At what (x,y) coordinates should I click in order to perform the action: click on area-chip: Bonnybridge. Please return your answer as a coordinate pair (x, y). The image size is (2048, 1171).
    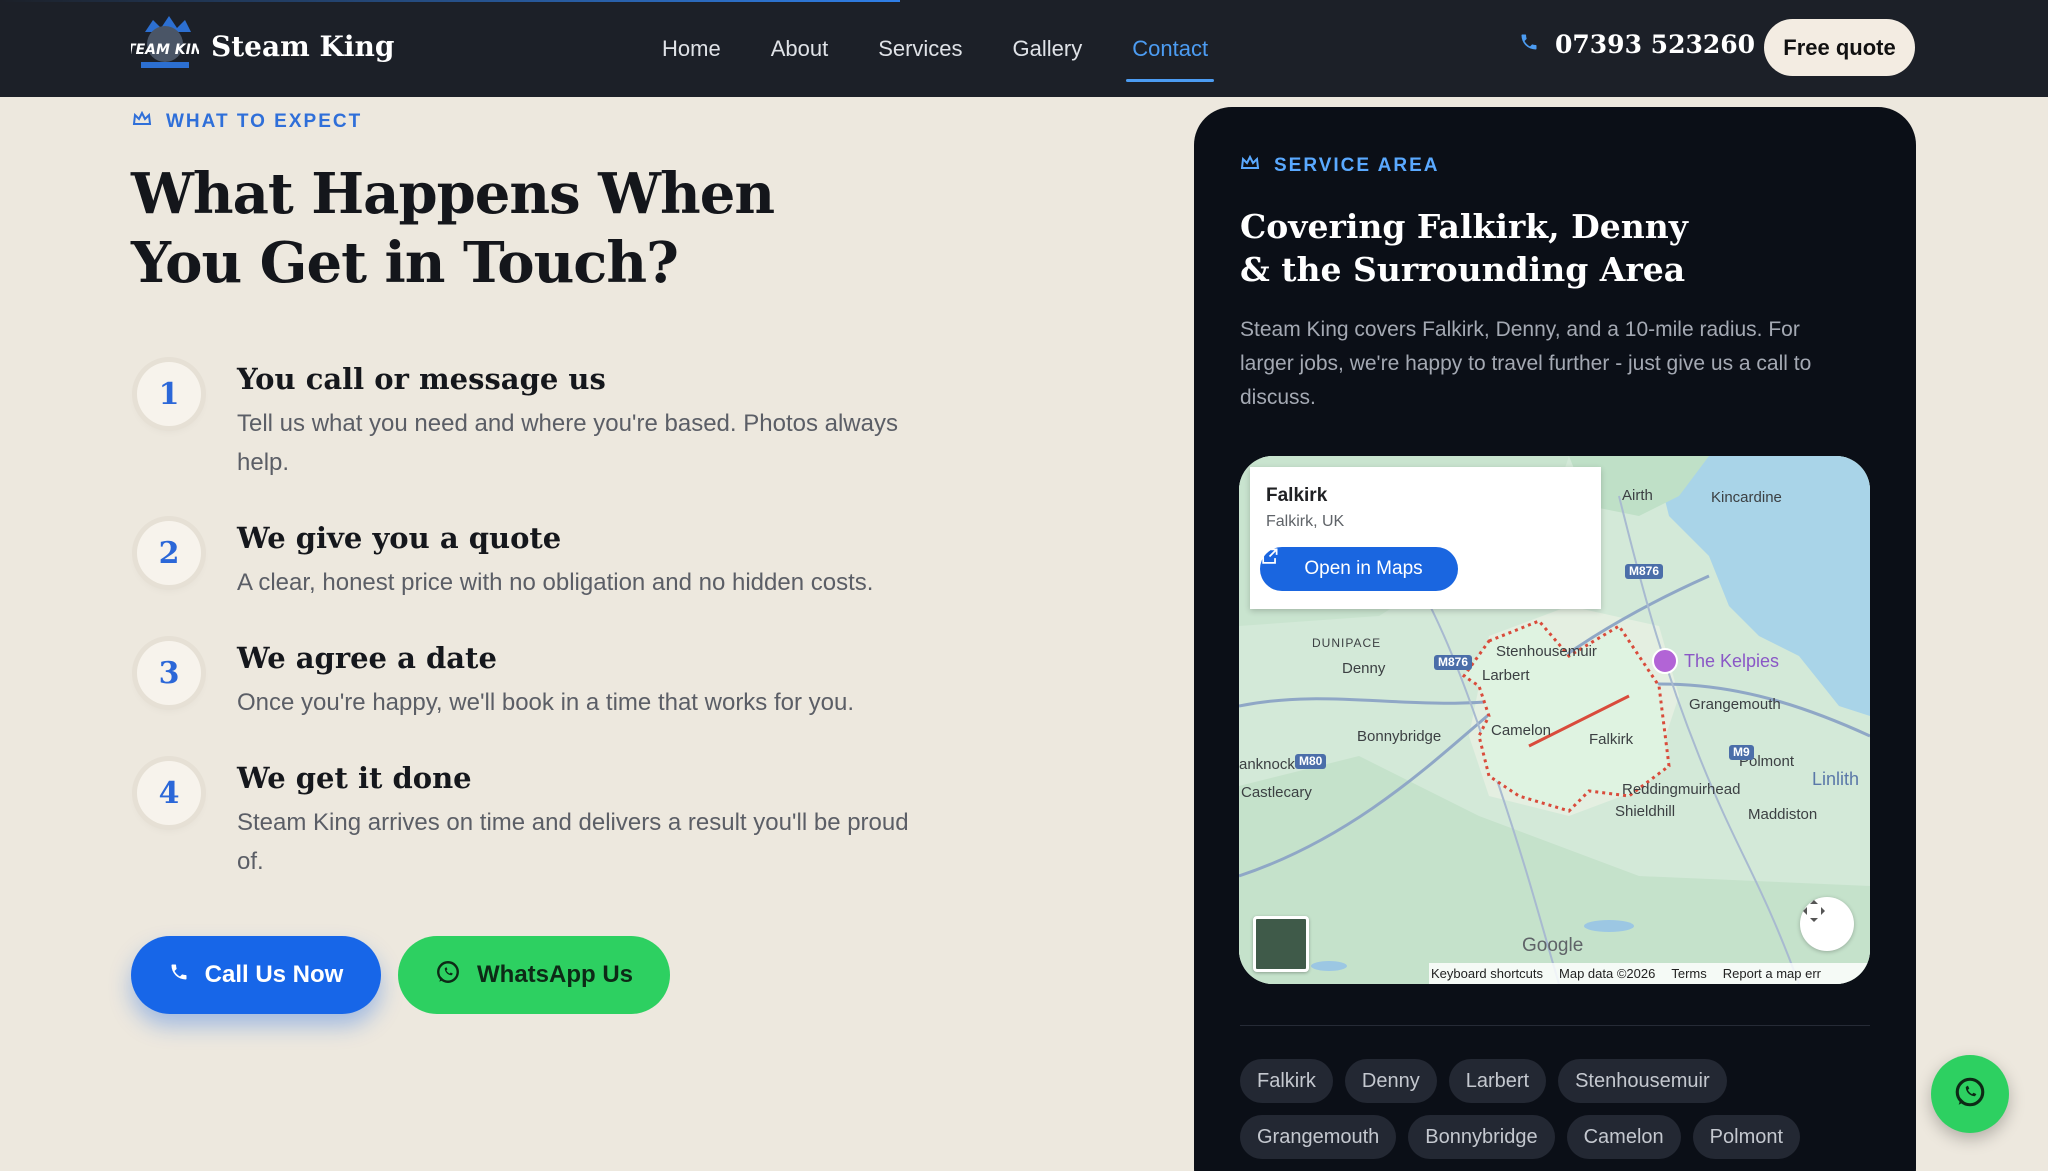
    Looking at the image, I should click on (1481, 1137).